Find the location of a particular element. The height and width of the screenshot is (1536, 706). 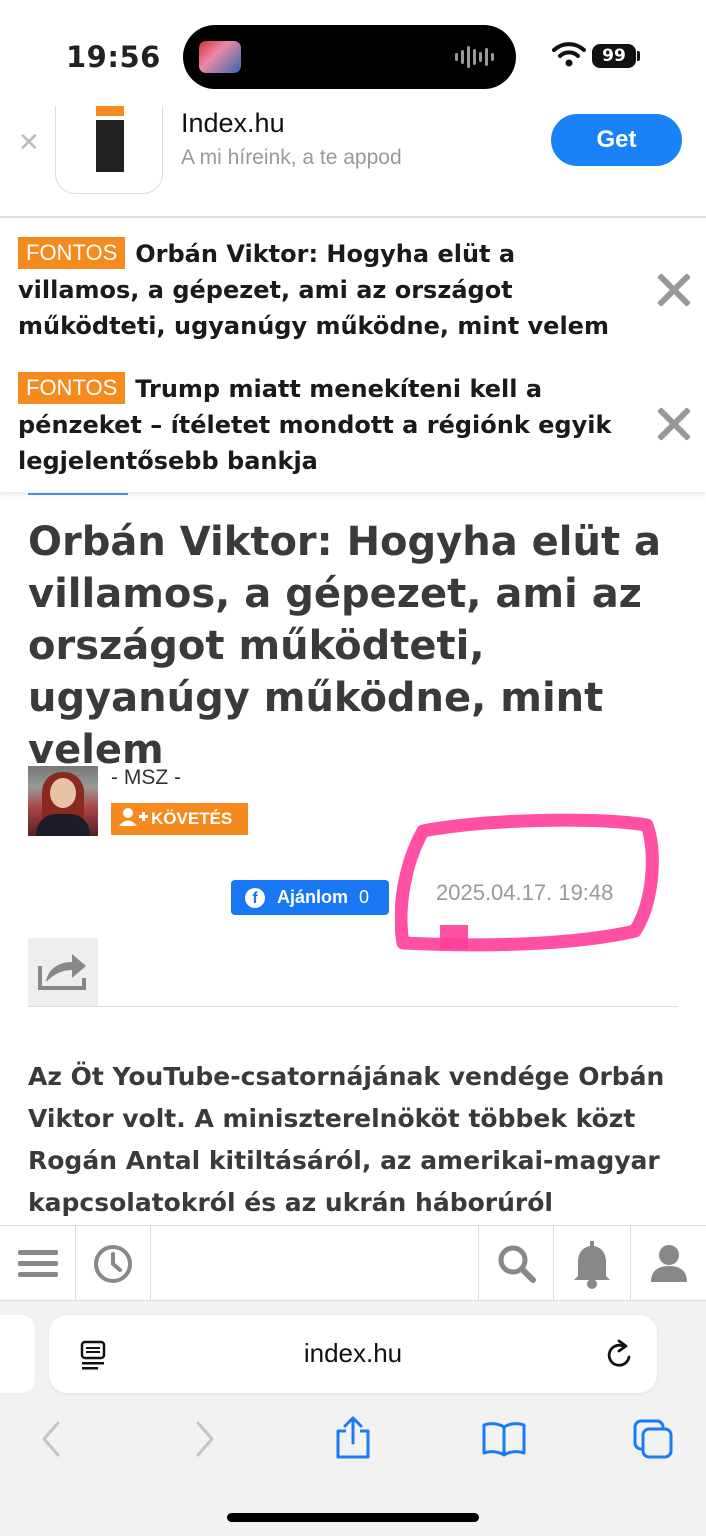

notifications-button is located at coordinates (592, 1263).